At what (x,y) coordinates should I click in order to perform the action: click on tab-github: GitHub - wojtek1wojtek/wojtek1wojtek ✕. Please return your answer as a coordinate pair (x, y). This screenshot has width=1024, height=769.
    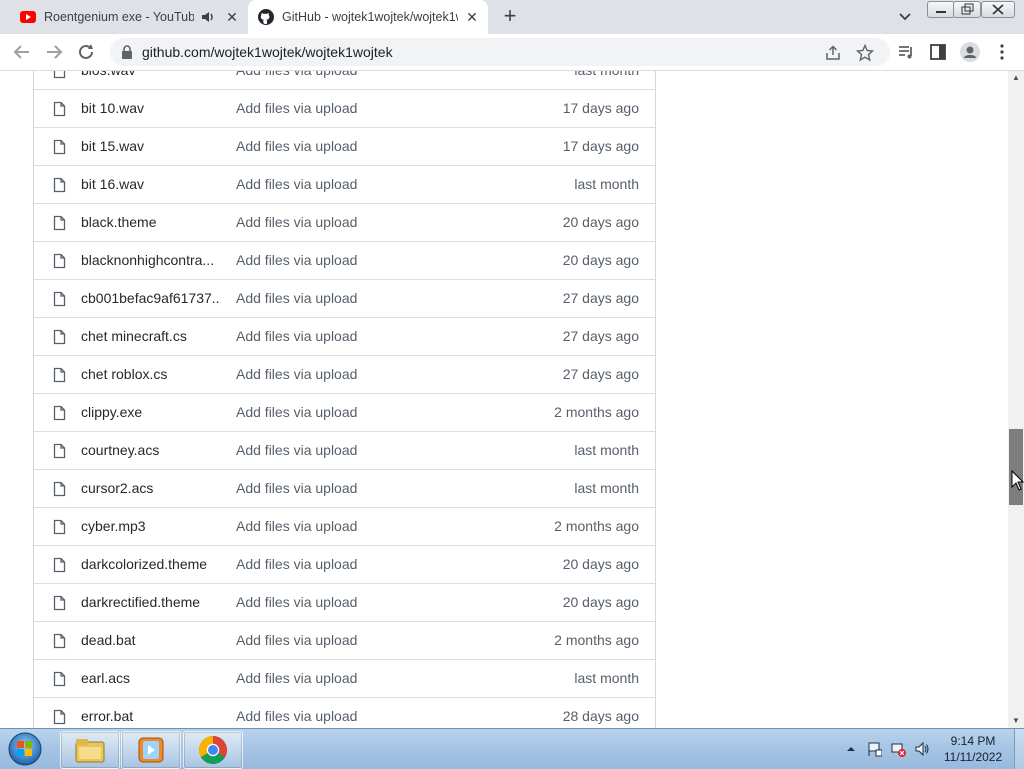
    Looking at the image, I should click on (368, 17).